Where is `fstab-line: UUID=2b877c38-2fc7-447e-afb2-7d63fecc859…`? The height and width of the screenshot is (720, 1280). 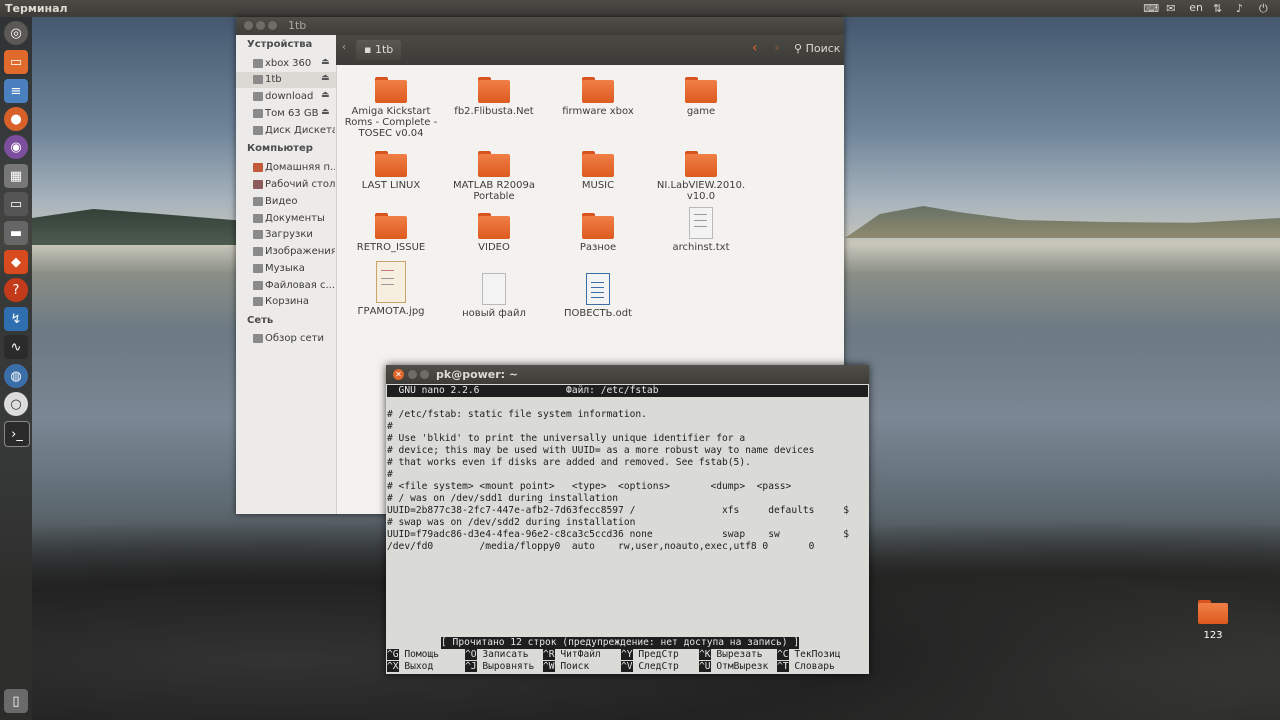
fstab-line: UUID=2b877c38-2fc7-447e-afb2-7d63fecc859… is located at coordinates (618, 511).